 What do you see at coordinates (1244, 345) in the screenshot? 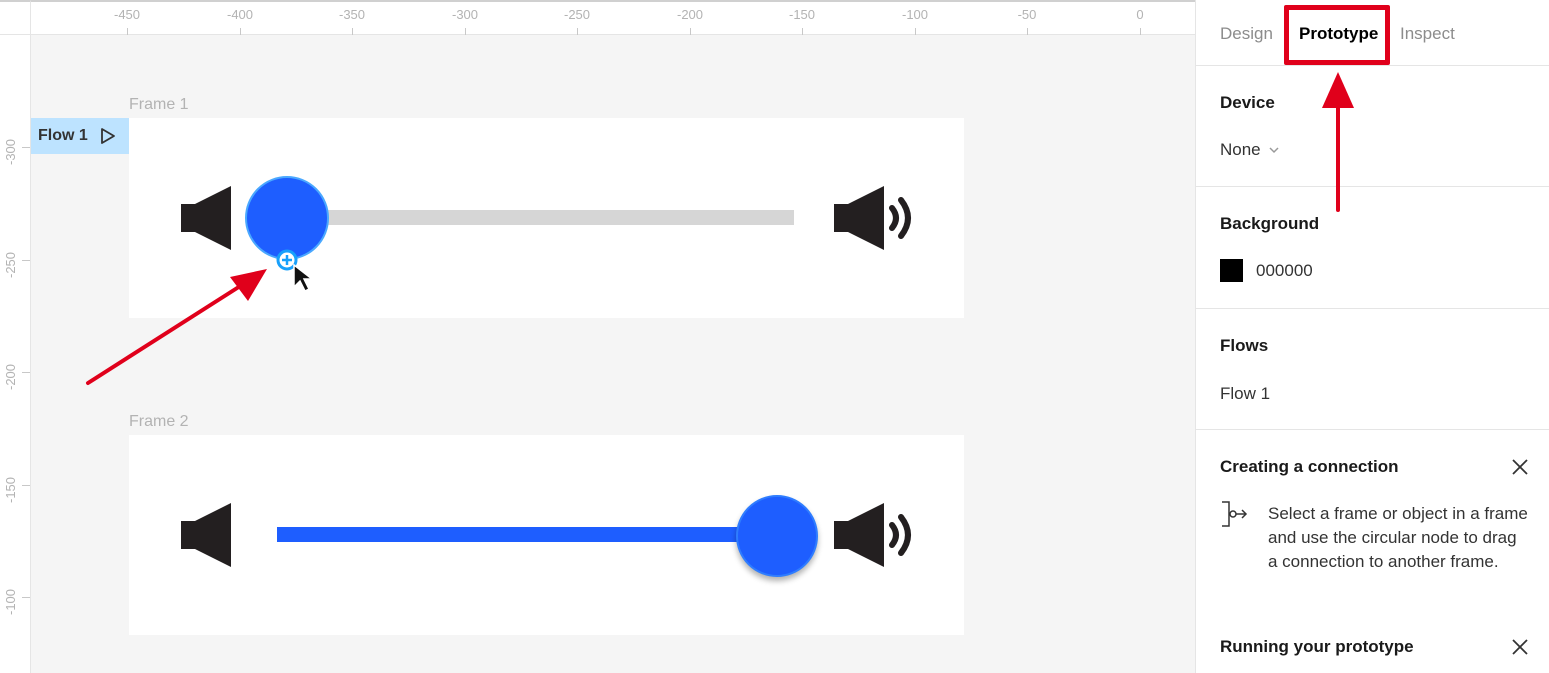
I see `flows-title: Flows` at bounding box center [1244, 345].